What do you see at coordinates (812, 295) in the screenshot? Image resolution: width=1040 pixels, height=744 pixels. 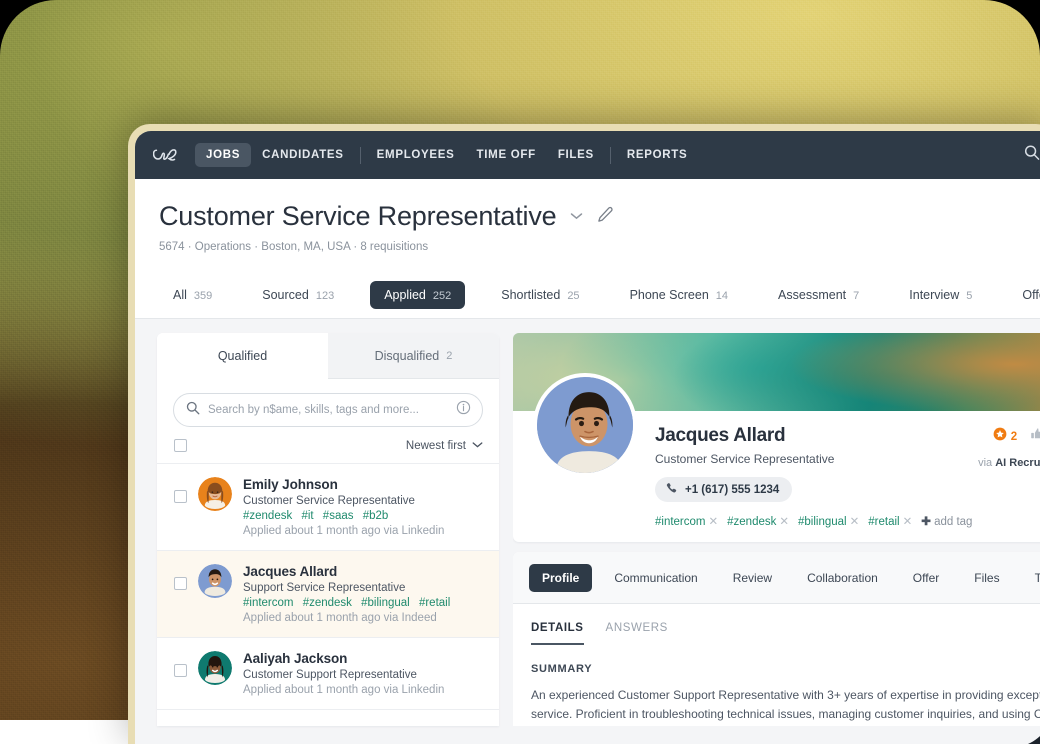 I see `stage-name: Assessment` at bounding box center [812, 295].